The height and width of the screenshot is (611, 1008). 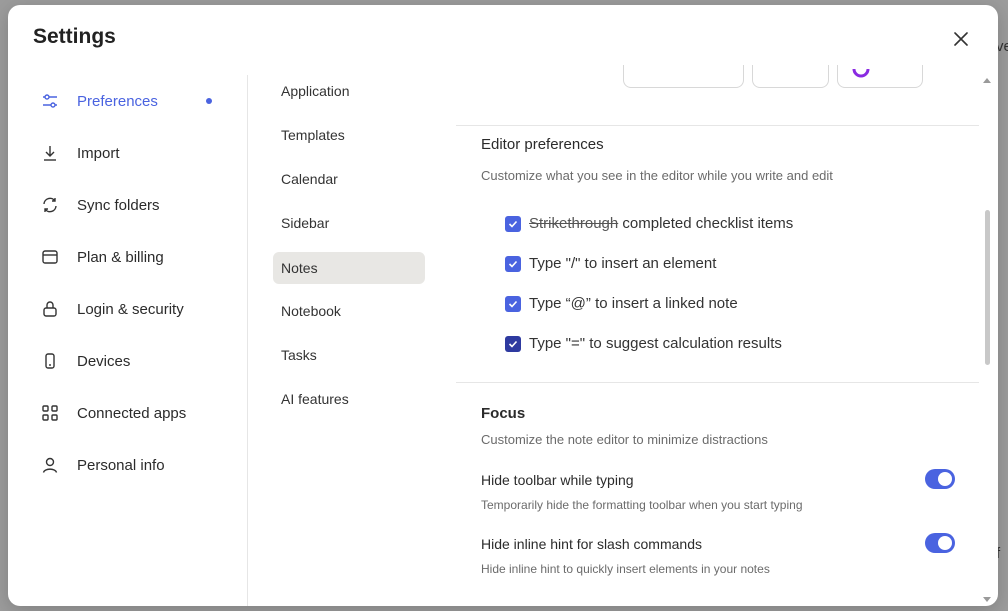 What do you see at coordinates (121, 465) in the screenshot?
I see `nav-item-label: Personal info` at bounding box center [121, 465].